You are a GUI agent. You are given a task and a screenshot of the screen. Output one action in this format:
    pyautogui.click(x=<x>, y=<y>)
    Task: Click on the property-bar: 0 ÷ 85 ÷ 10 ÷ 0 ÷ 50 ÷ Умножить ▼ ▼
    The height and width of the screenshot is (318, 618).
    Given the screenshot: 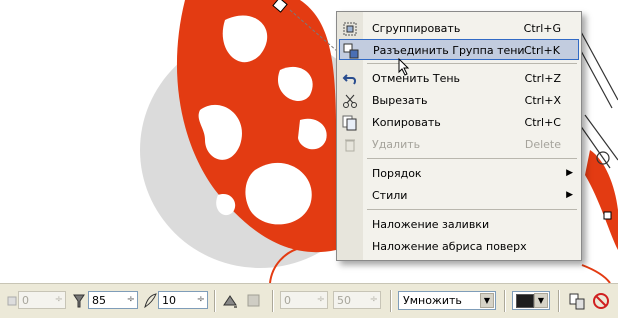 What is the action you would take?
    pyautogui.click(x=309, y=300)
    